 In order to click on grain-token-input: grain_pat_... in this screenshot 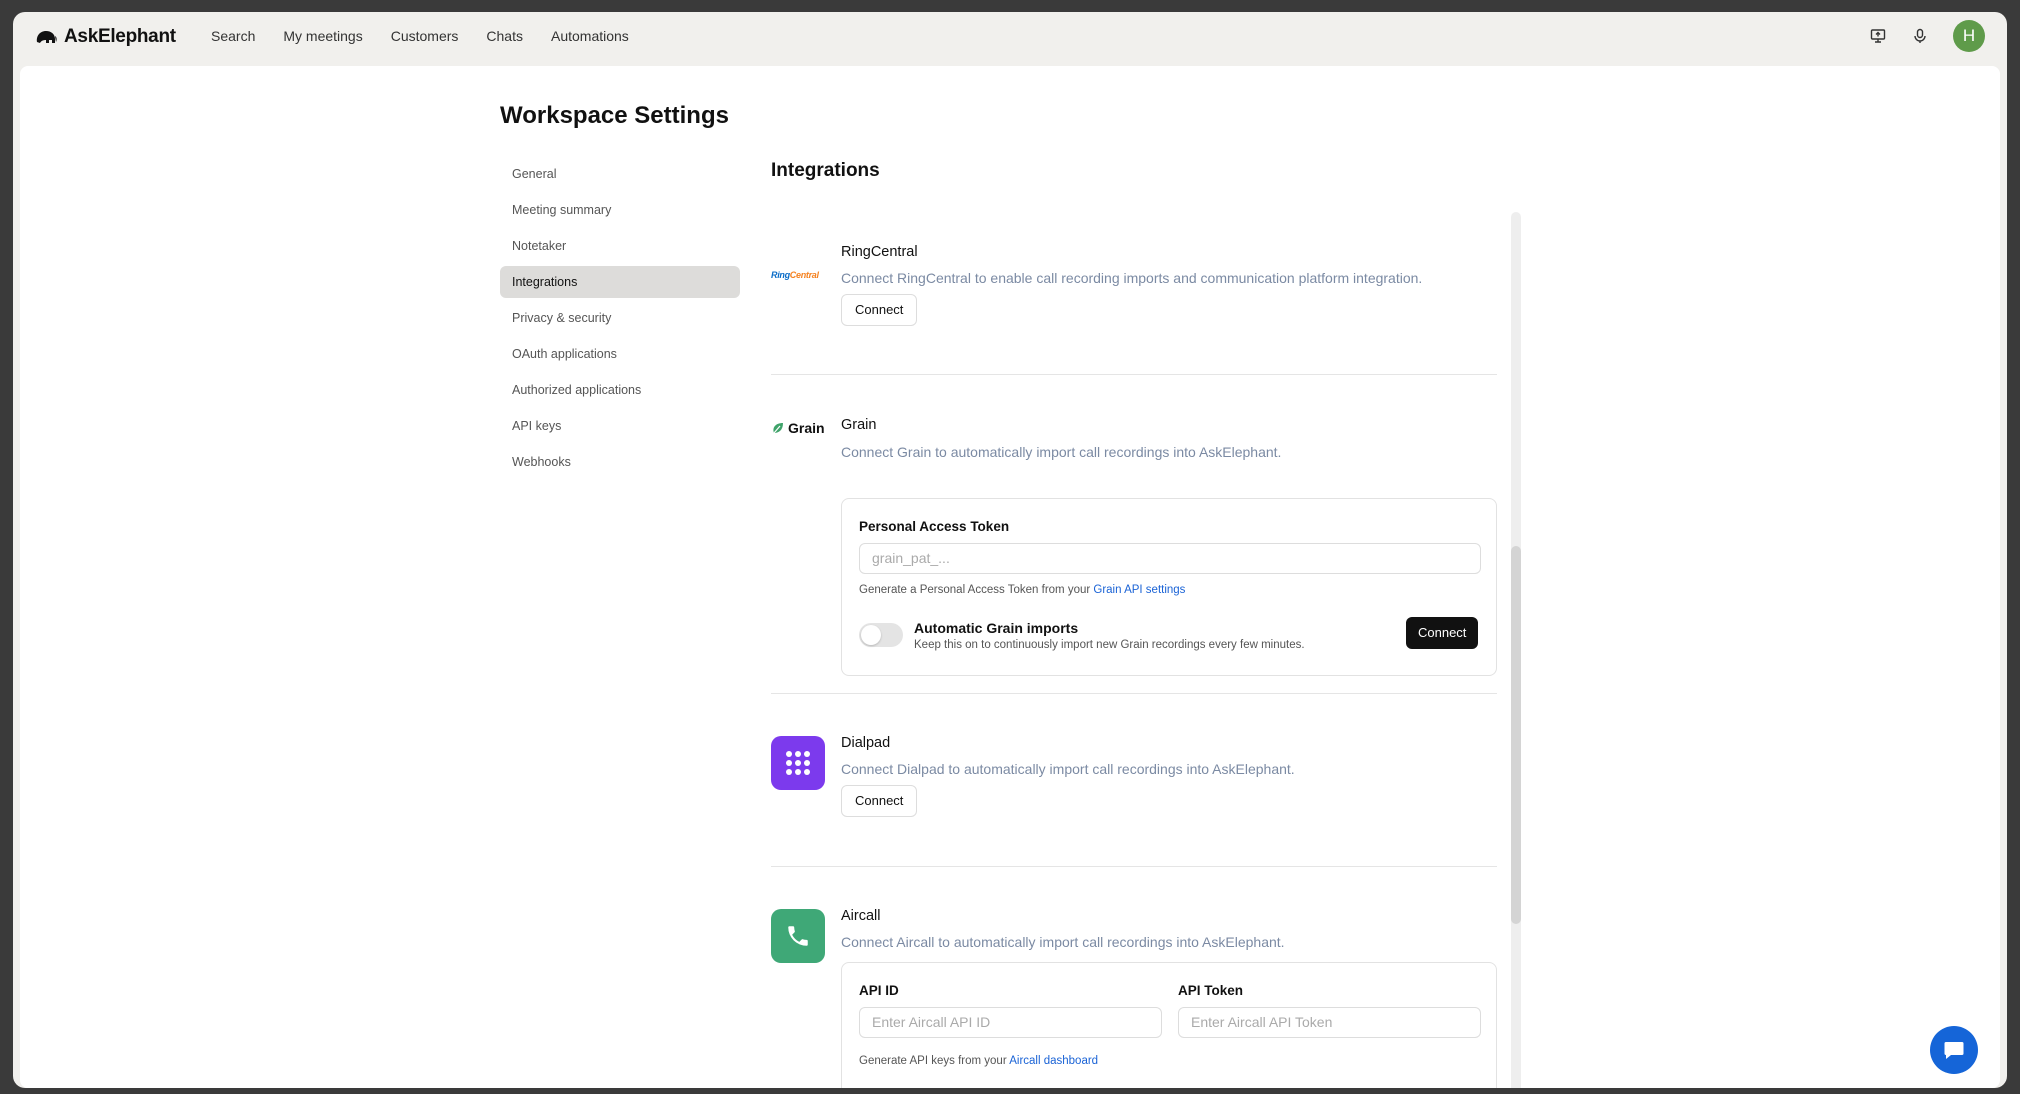, I will do `click(1170, 558)`.